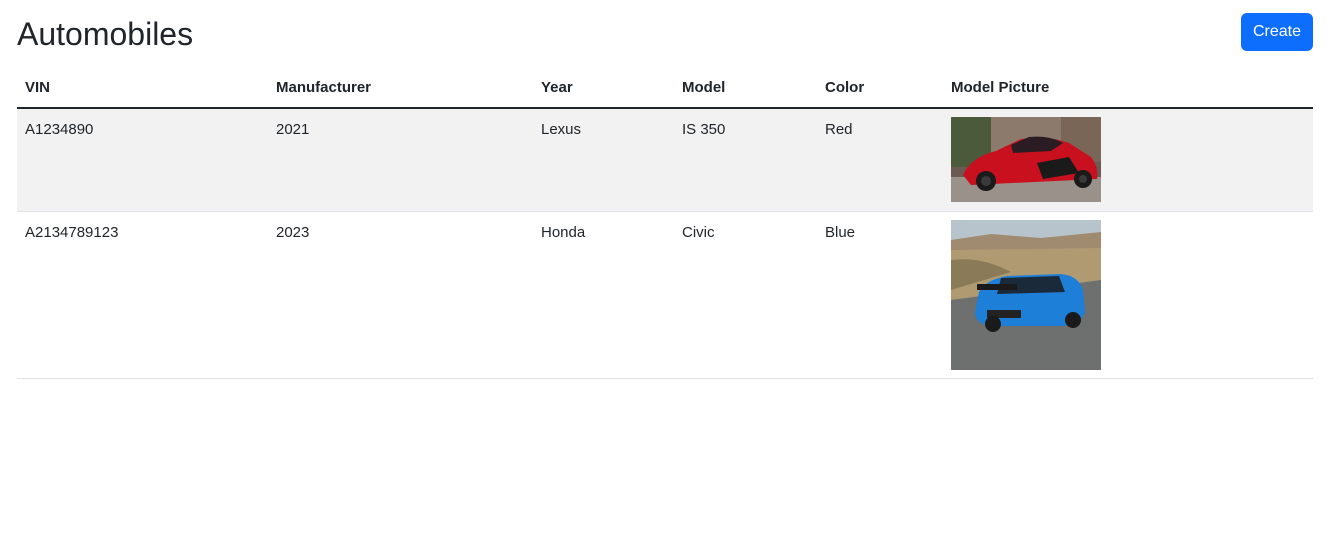 This screenshot has height=559, width=1333. I want to click on cell-year: Lexus, so click(603, 160).